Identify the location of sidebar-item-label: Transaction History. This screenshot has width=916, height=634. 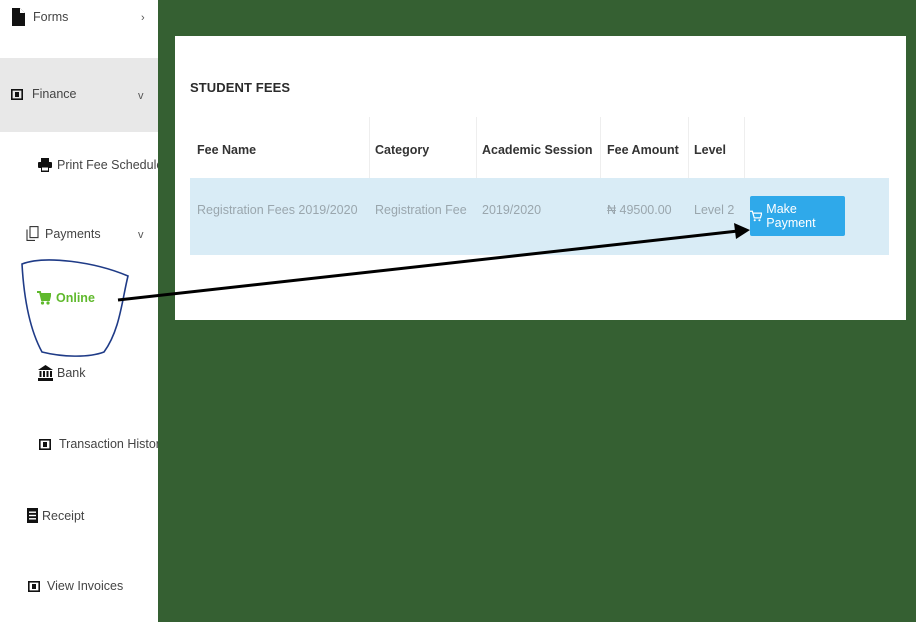
(113, 444).